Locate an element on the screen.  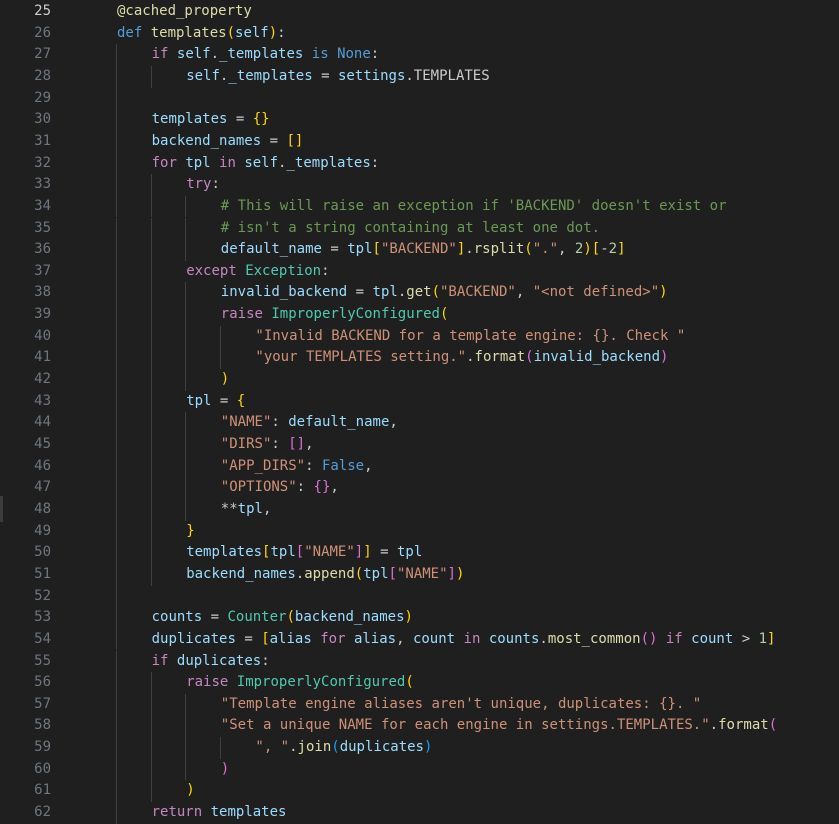
code-line: 30 templates = {} is located at coordinates (419, 120).